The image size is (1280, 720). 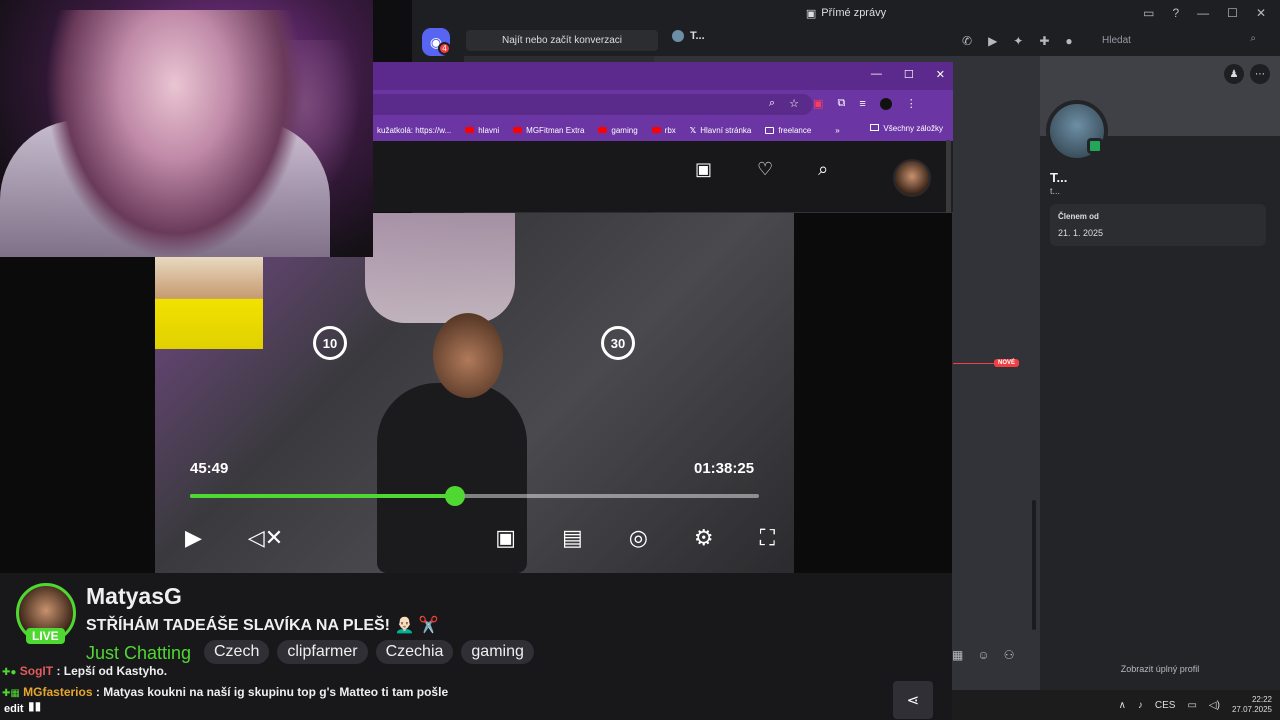 I want to click on bookmark-label: gaming, so click(x=624, y=130).